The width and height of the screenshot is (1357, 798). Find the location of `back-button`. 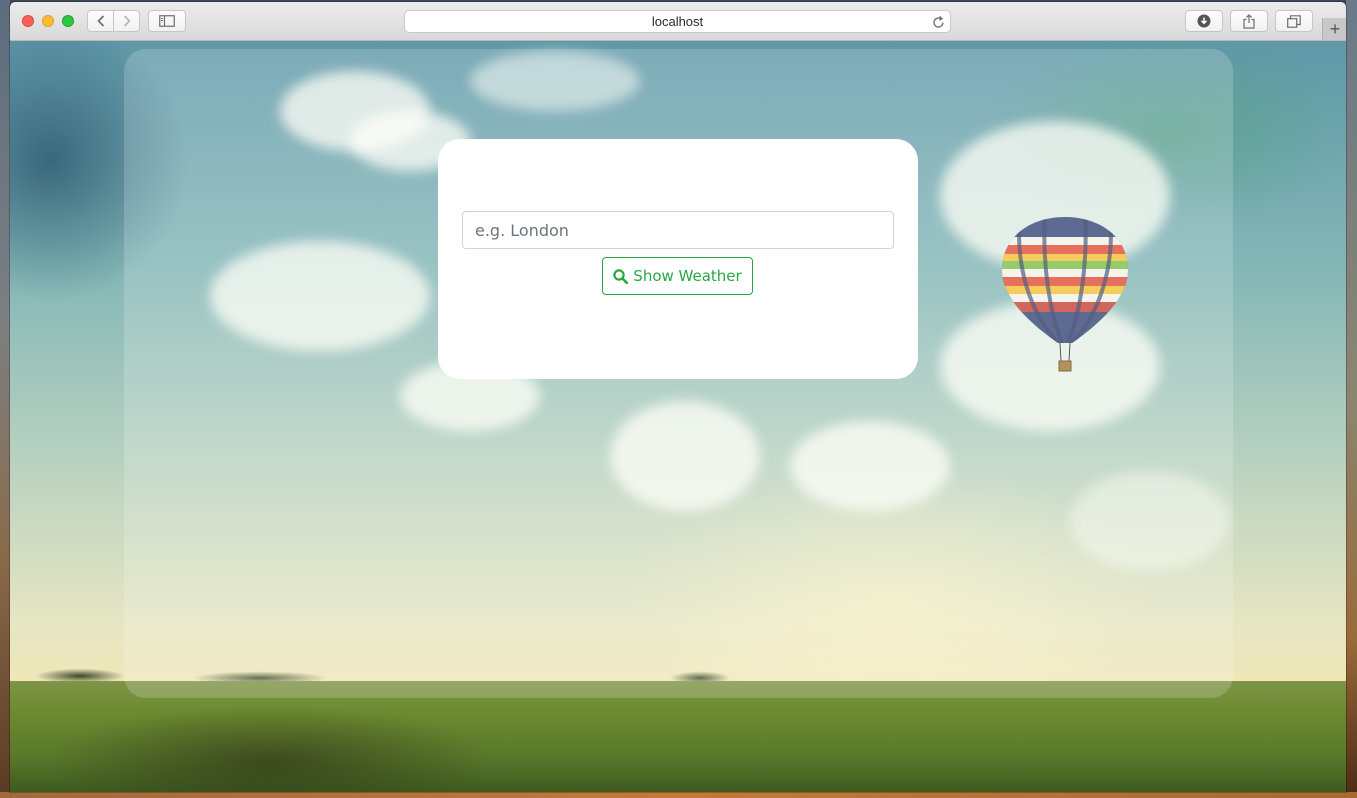

back-button is located at coordinates (100, 21).